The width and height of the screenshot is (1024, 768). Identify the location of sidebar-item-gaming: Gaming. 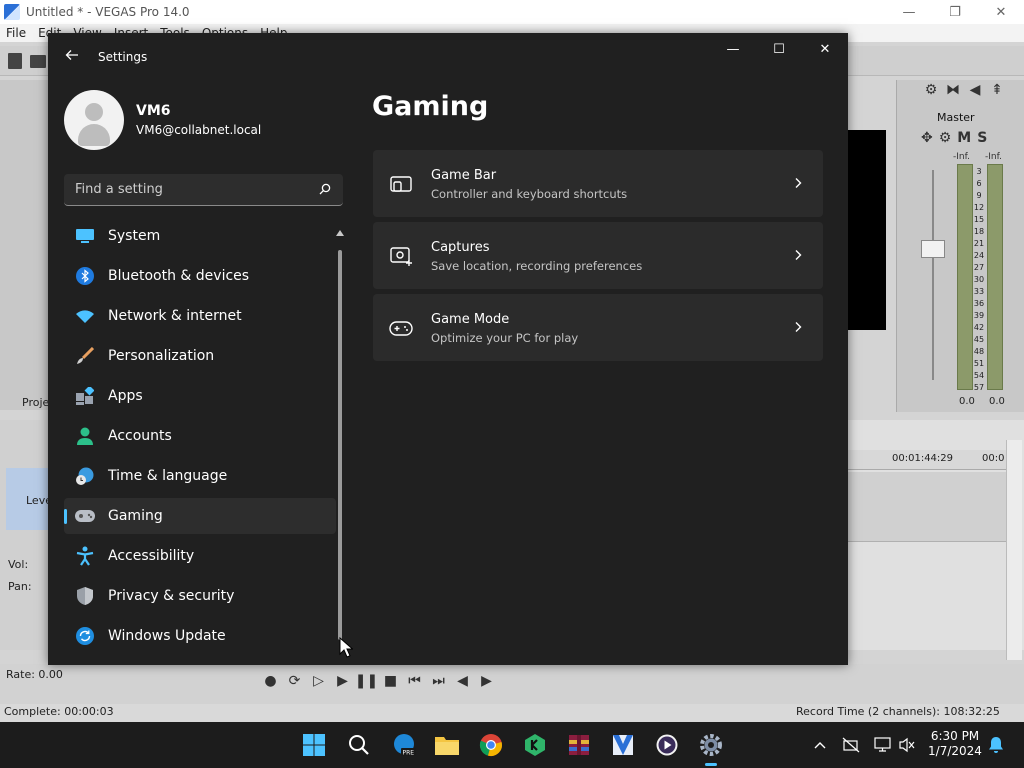
(200, 516).